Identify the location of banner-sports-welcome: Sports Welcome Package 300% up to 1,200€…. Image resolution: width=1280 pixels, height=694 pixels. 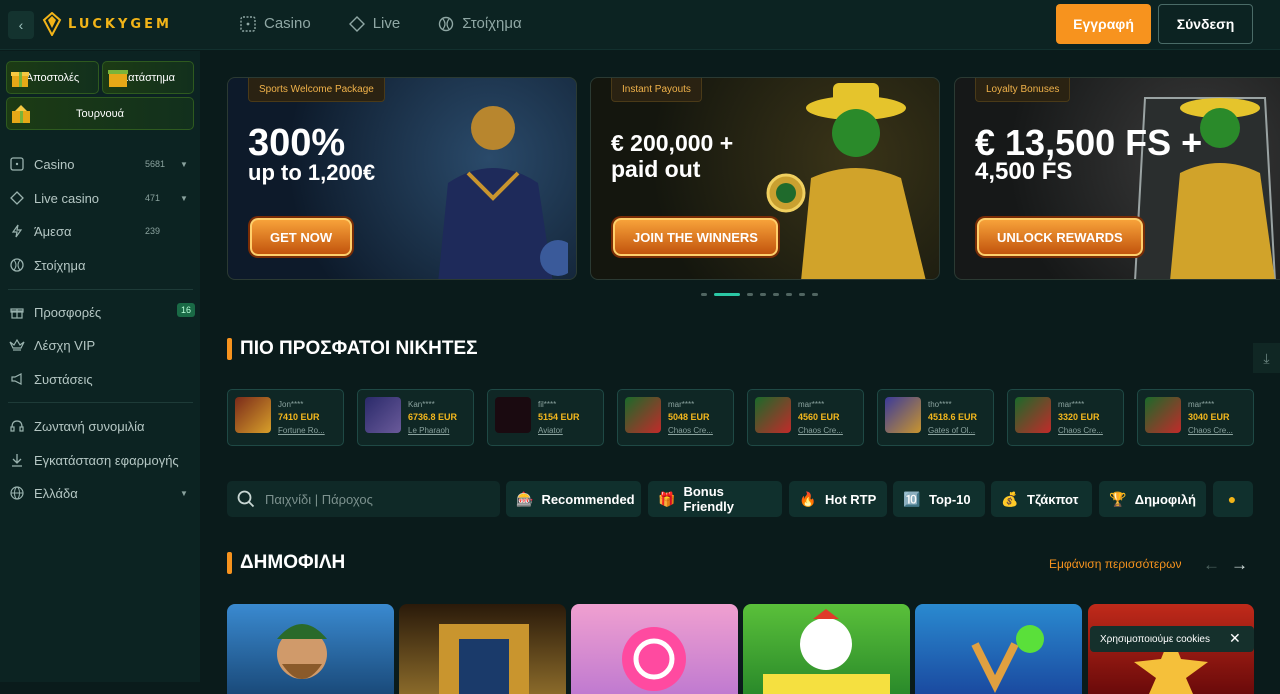
(402, 178).